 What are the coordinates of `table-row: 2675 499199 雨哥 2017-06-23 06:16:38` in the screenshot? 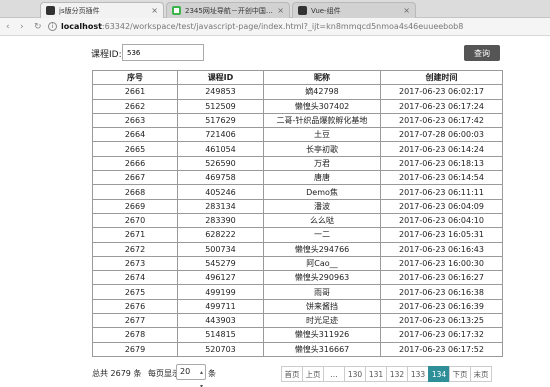 It's located at (297, 292).